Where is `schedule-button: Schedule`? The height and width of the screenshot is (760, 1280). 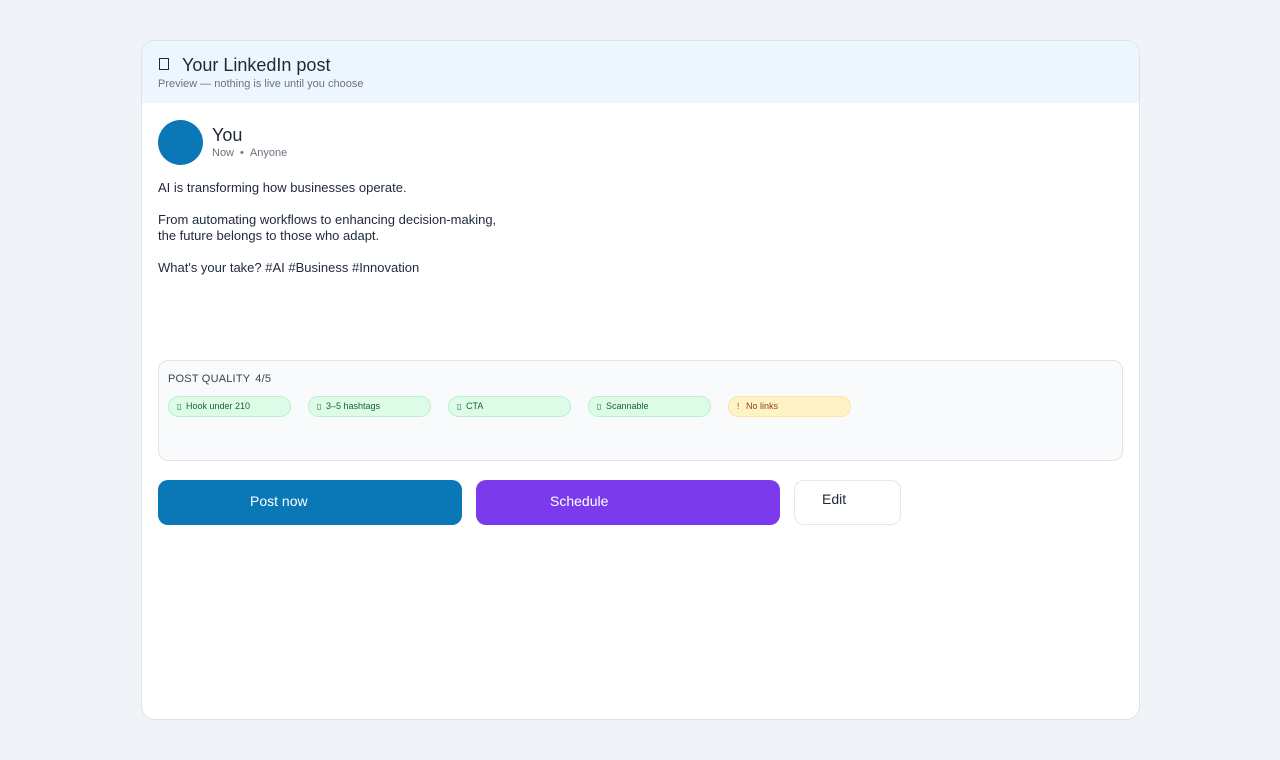 schedule-button: Schedule is located at coordinates (628, 502).